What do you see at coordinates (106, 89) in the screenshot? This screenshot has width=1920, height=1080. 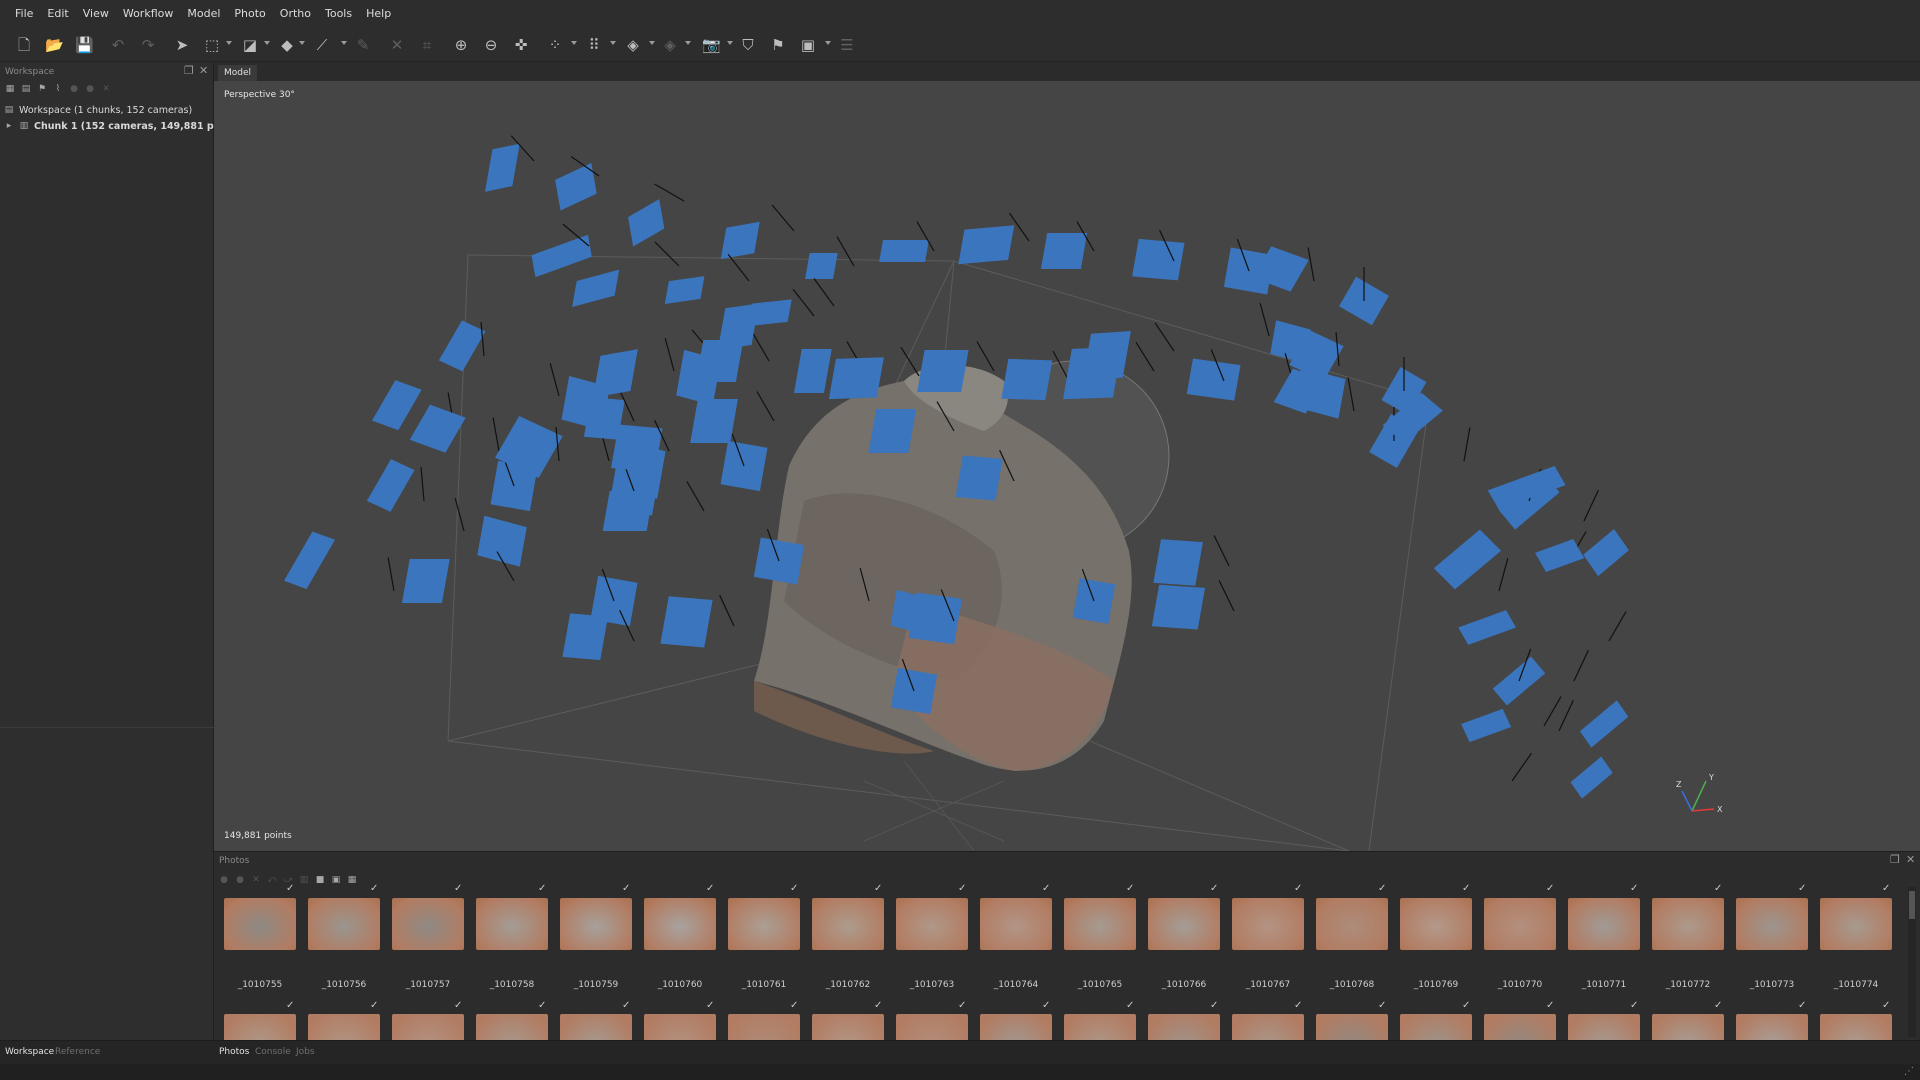 I see `remove-item-icon: ✕` at bounding box center [106, 89].